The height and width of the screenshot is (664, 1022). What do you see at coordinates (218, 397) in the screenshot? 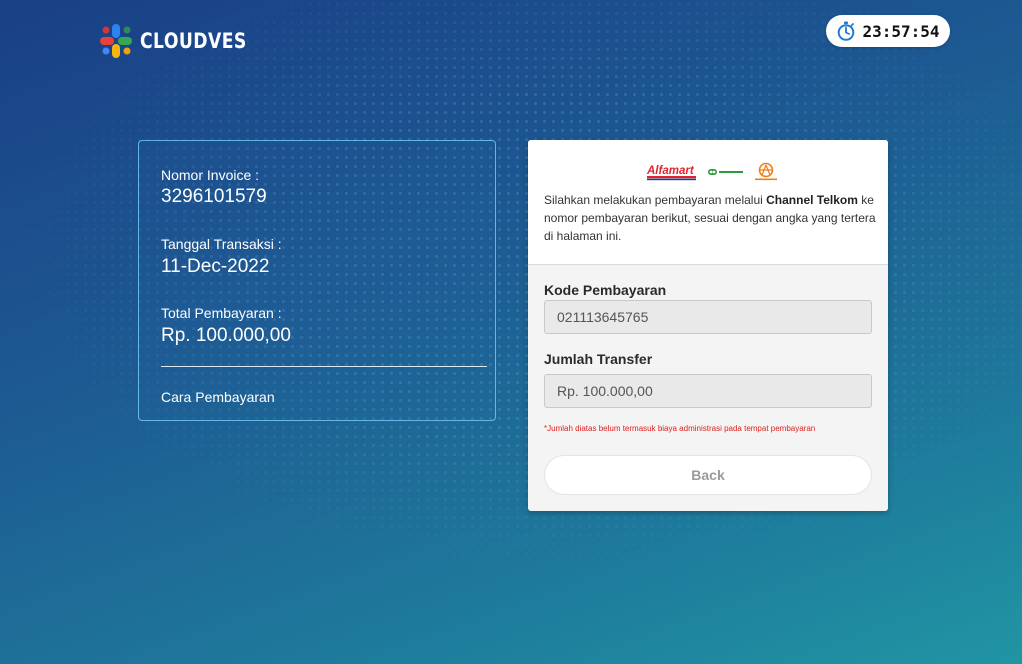
I see `how-to-pay-link: Cara Pembayaran` at bounding box center [218, 397].